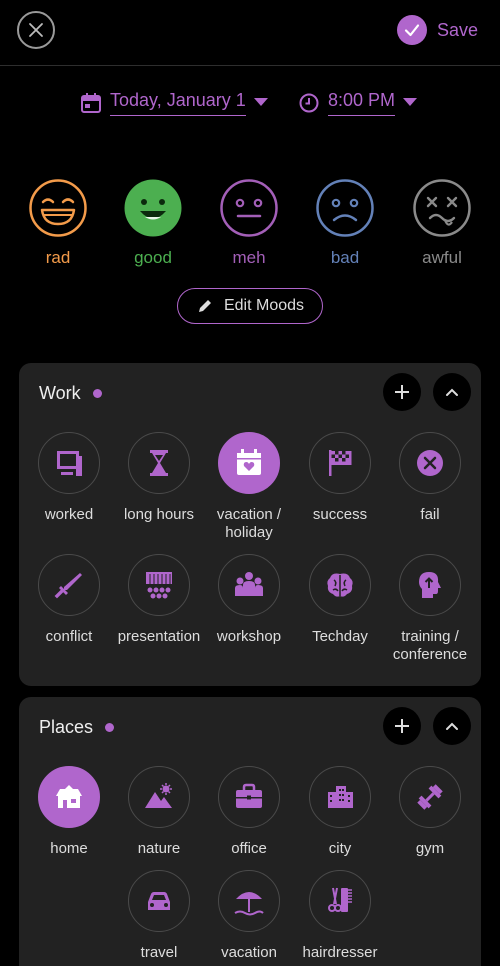 This screenshot has height=966, width=500. I want to click on activity-label: nature, so click(159, 848).